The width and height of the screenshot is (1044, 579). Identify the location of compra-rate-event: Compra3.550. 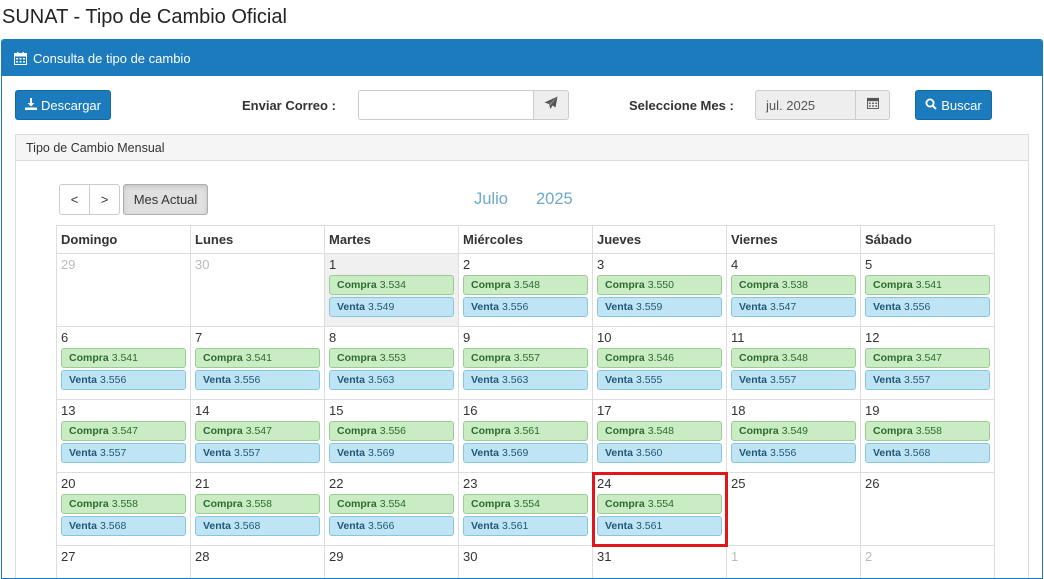
(659, 285).